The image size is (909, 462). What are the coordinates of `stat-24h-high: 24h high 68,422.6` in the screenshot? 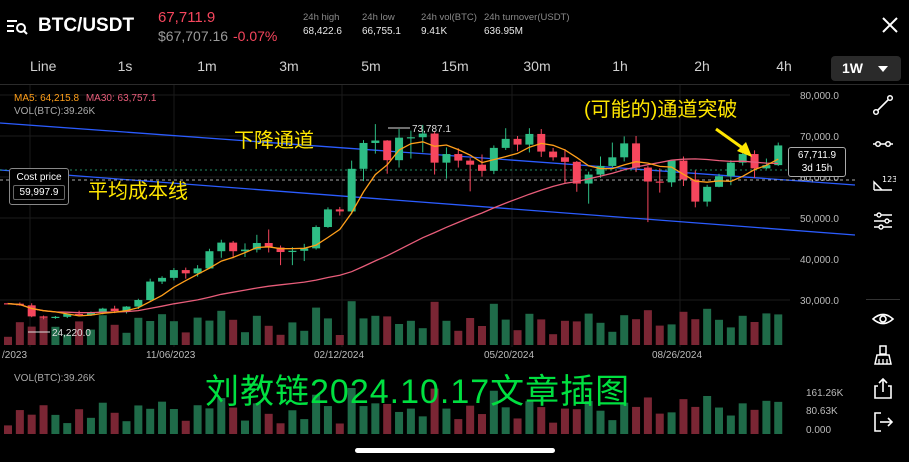 It's located at (322, 24).